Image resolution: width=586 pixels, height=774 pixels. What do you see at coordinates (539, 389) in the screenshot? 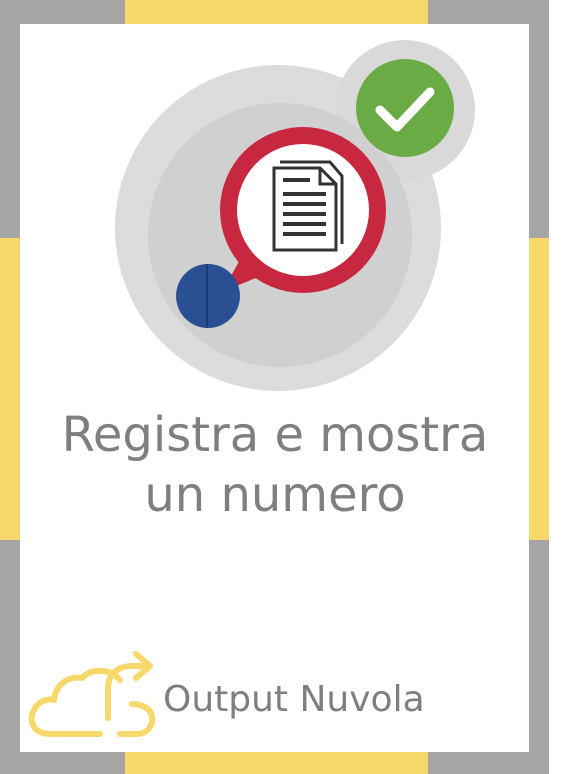
I see `frame-right-yellow` at bounding box center [539, 389].